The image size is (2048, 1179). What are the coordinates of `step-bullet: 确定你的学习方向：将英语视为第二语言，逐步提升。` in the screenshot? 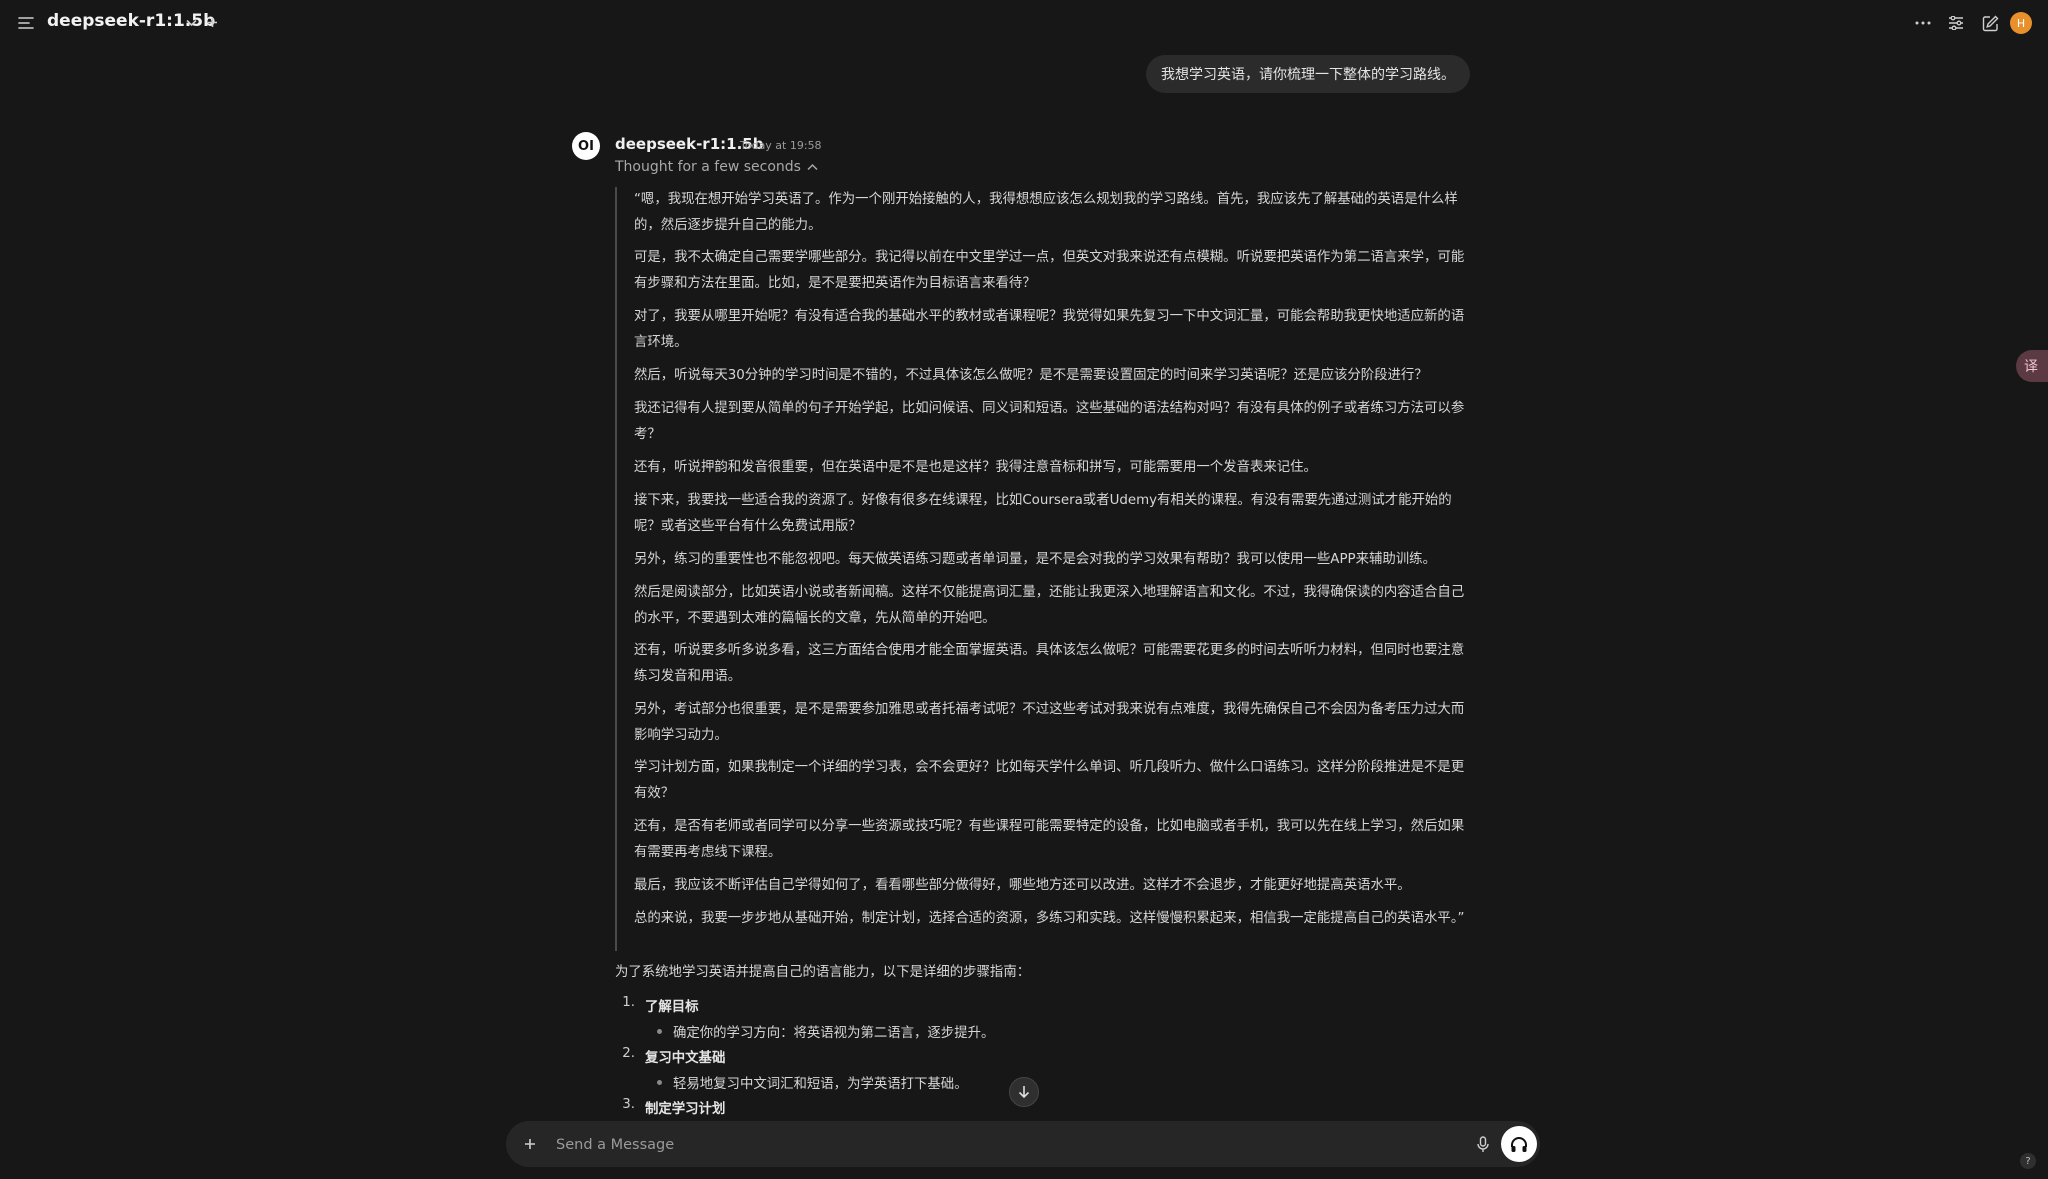 It's located at (825, 1031).